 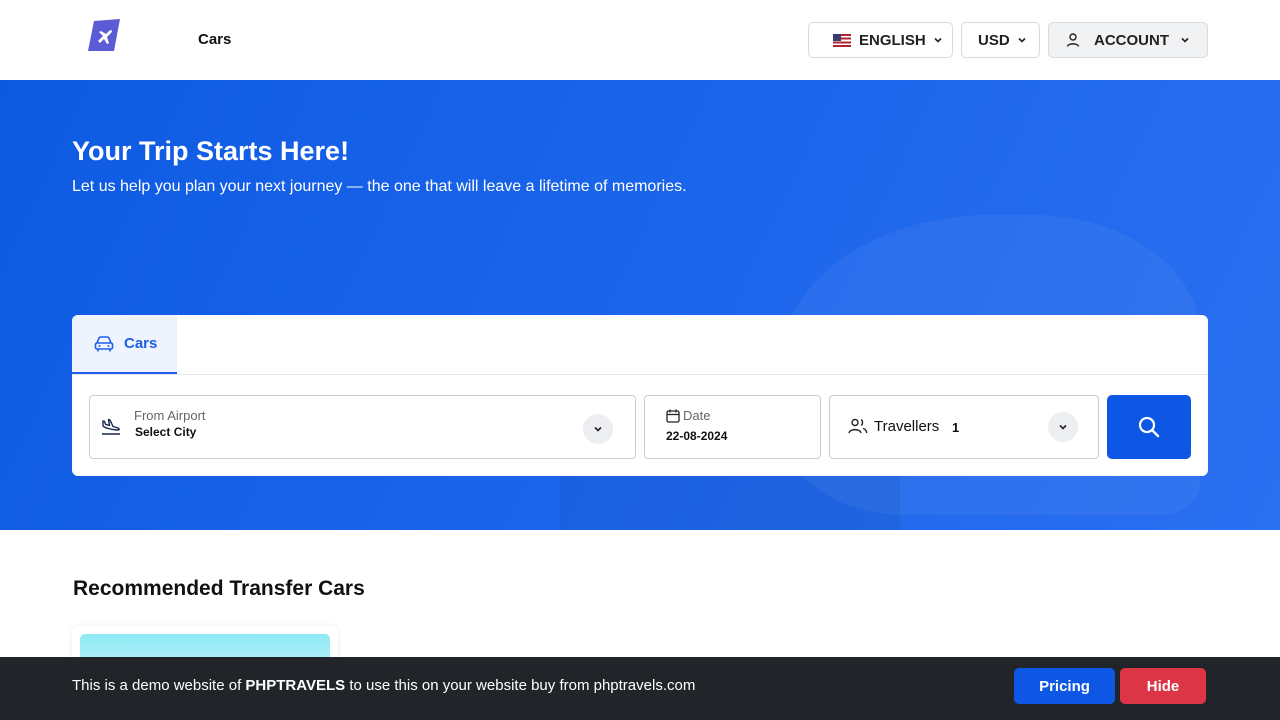 What do you see at coordinates (219, 588) in the screenshot?
I see `section-title: Recommended Transfer Cars` at bounding box center [219, 588].